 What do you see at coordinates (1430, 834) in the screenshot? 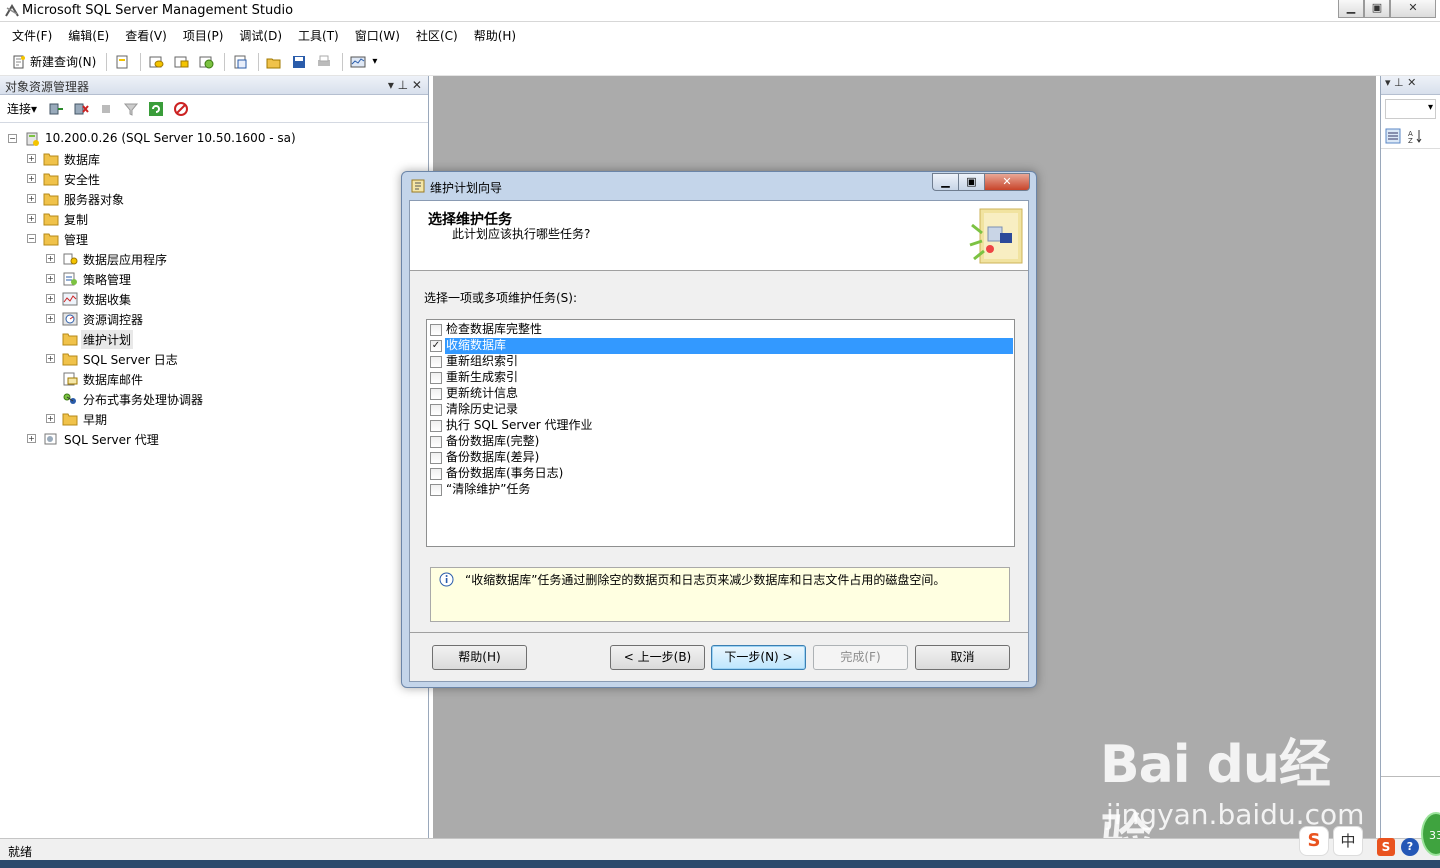
I see `badge-counter: 33` at bounding box center [1430, 834].